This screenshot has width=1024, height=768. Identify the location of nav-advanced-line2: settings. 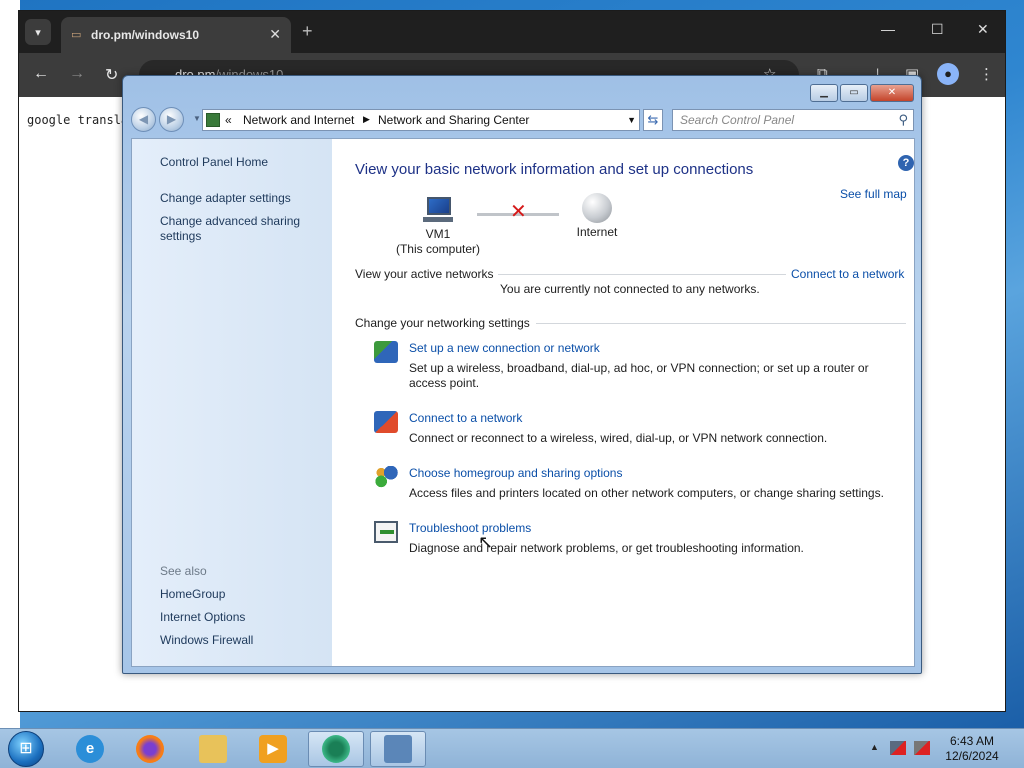
(181, 236).